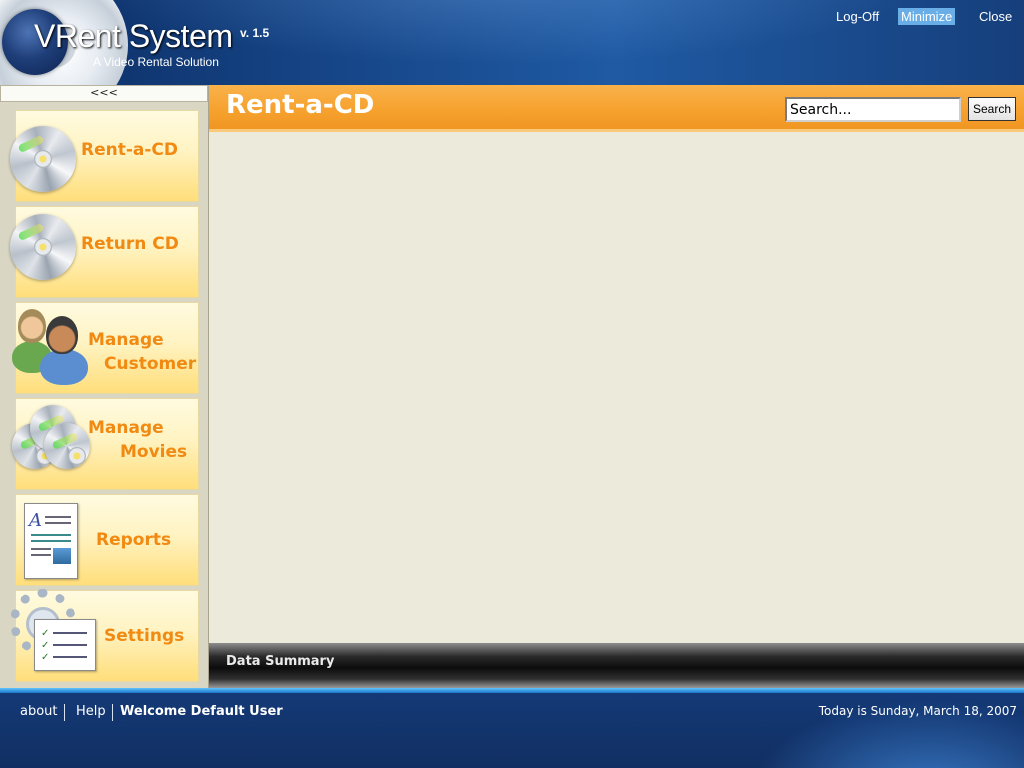 The width and height of the screenshot is (1024, 768). What do you see at coordinates (616, 665) in the screenshot?
I see `data-summary-bar: Data Summary` at bounding box center [616, 665].